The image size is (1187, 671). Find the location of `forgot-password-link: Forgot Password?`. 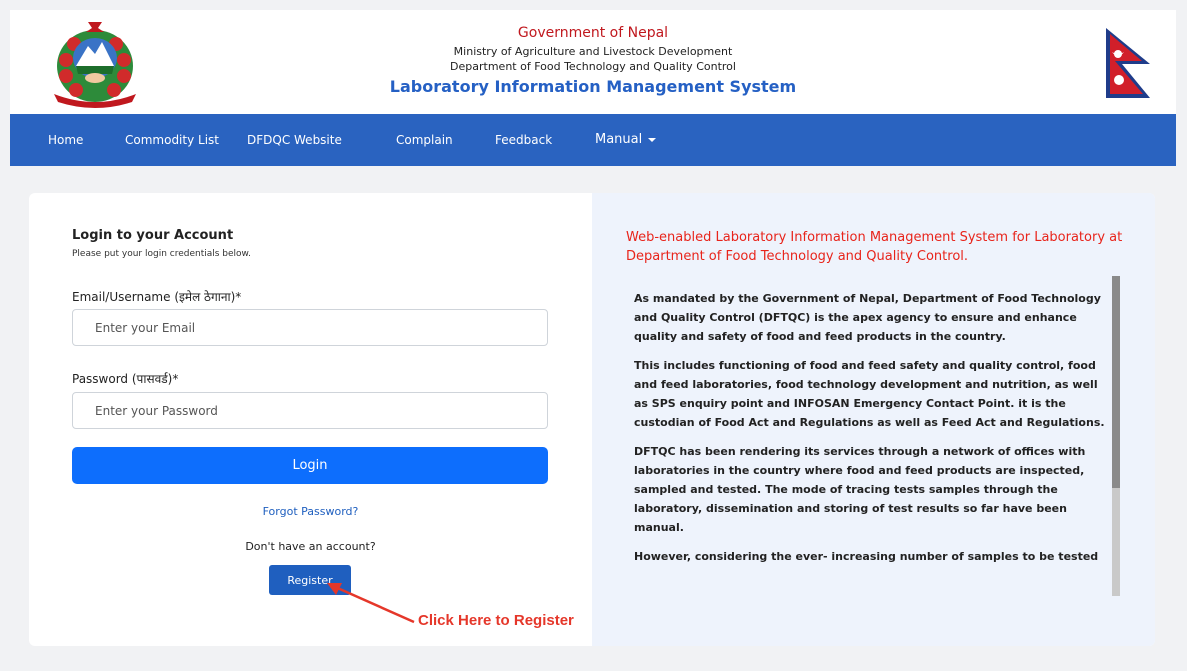

forgot-password-link: Forgot Password? is located at coordinates (310, 511).